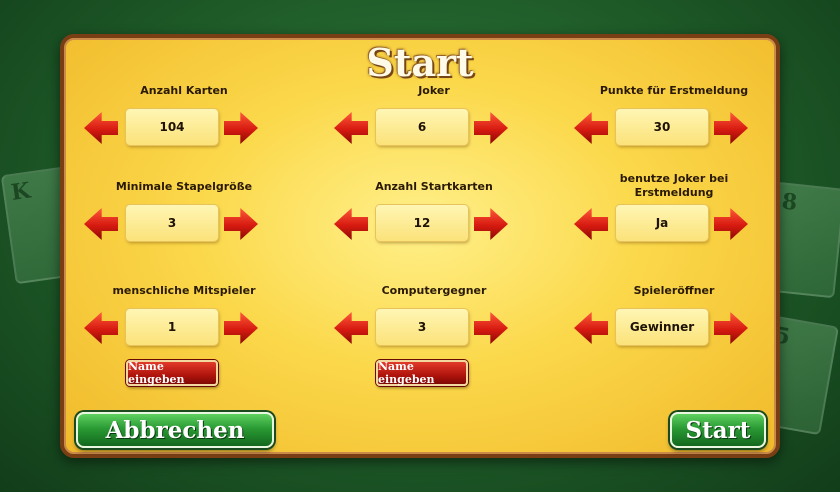  I want to click on setting-game-opener: Spieleröffner Gewinner, so click(674, 314).